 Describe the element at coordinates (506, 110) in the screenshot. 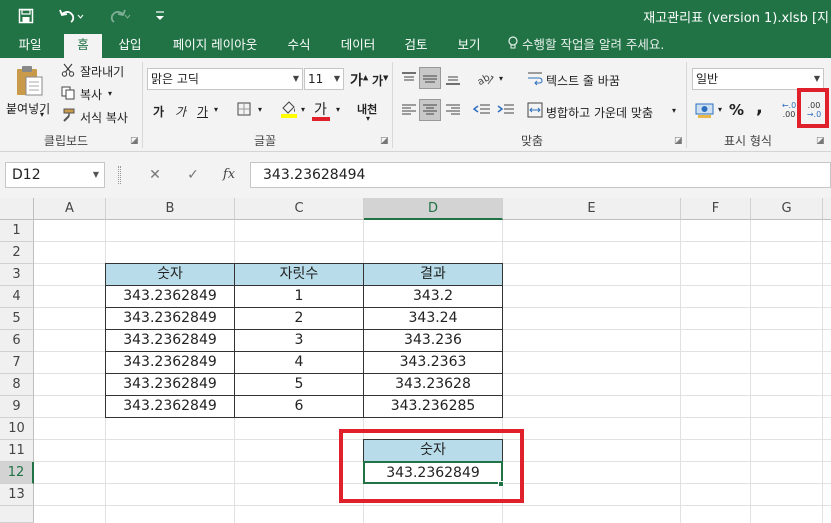

I see `increase-indent-icon` at that location.